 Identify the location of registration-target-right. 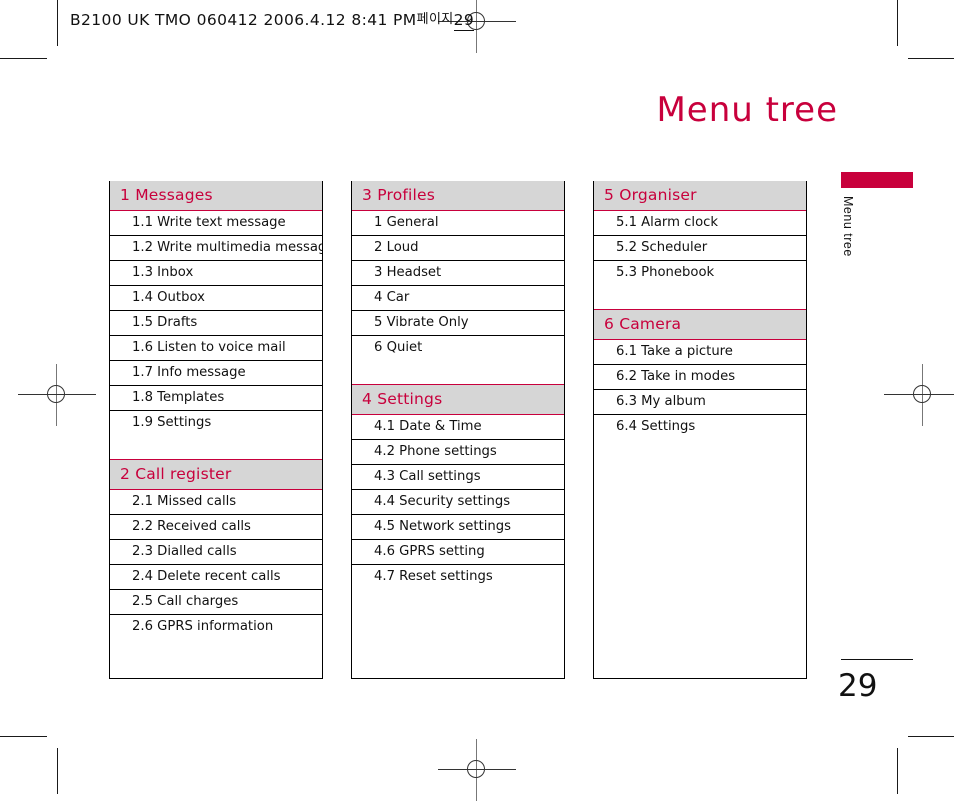
(919, 395).